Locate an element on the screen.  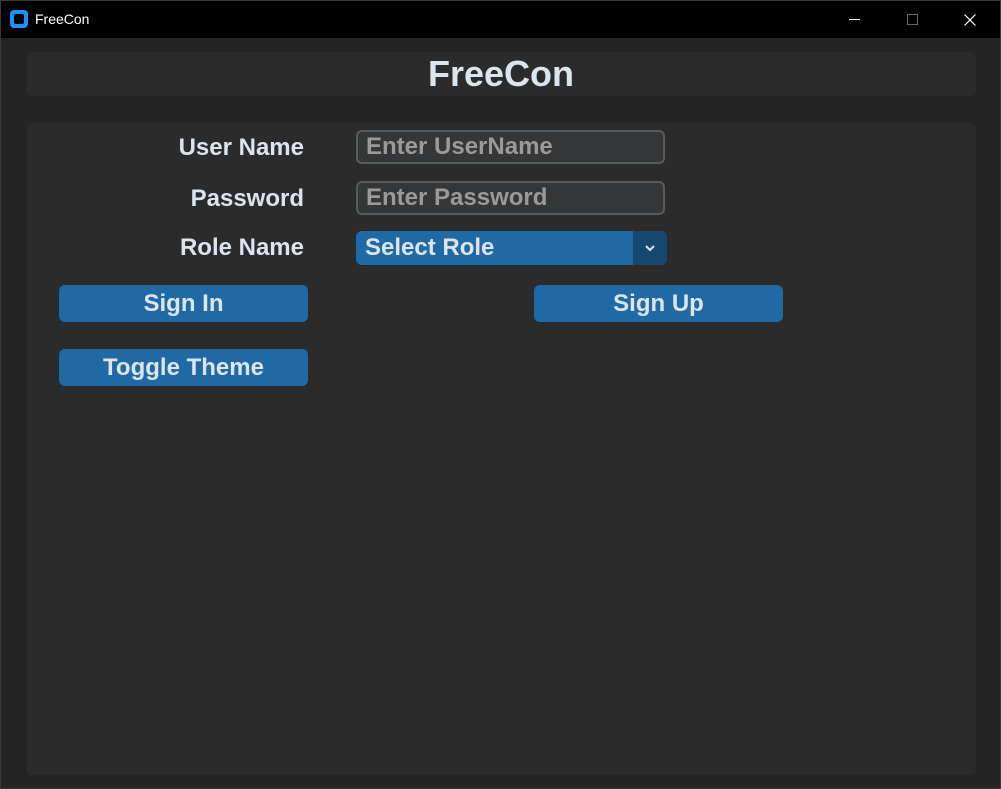
password-label: Password is located at coordinates (247, 198).